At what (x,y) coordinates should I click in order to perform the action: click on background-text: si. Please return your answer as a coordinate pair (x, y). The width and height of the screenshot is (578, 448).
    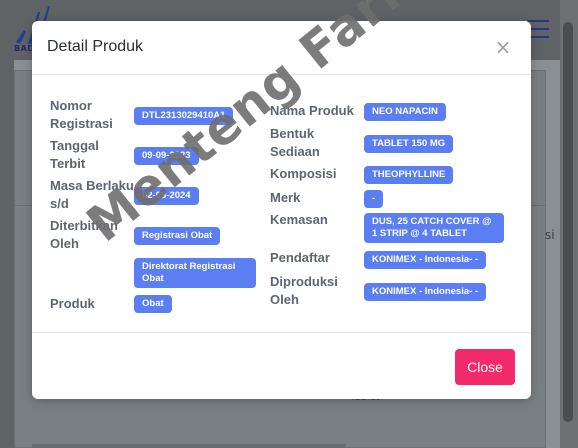
    Looking at the image, I should click on (550, 235).